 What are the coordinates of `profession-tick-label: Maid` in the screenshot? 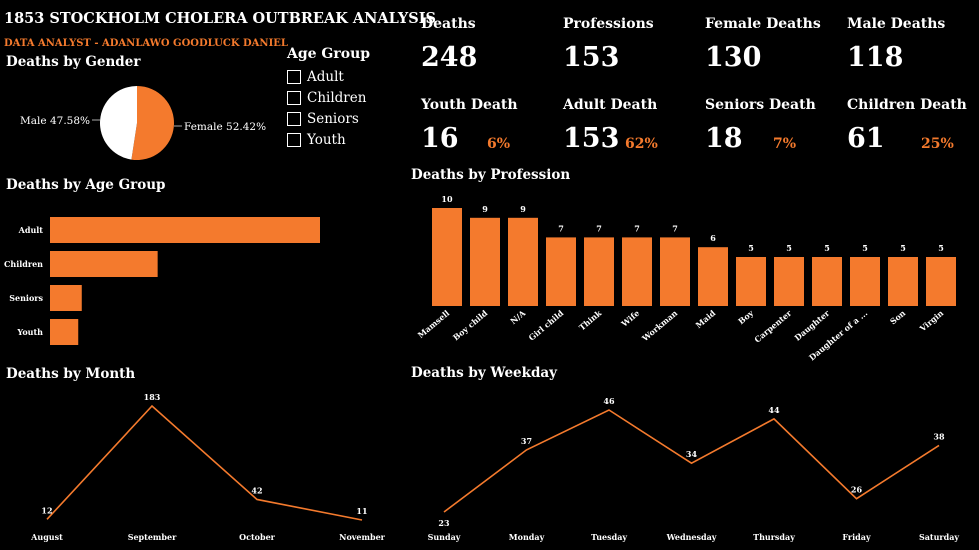 It's located at (705, 319).